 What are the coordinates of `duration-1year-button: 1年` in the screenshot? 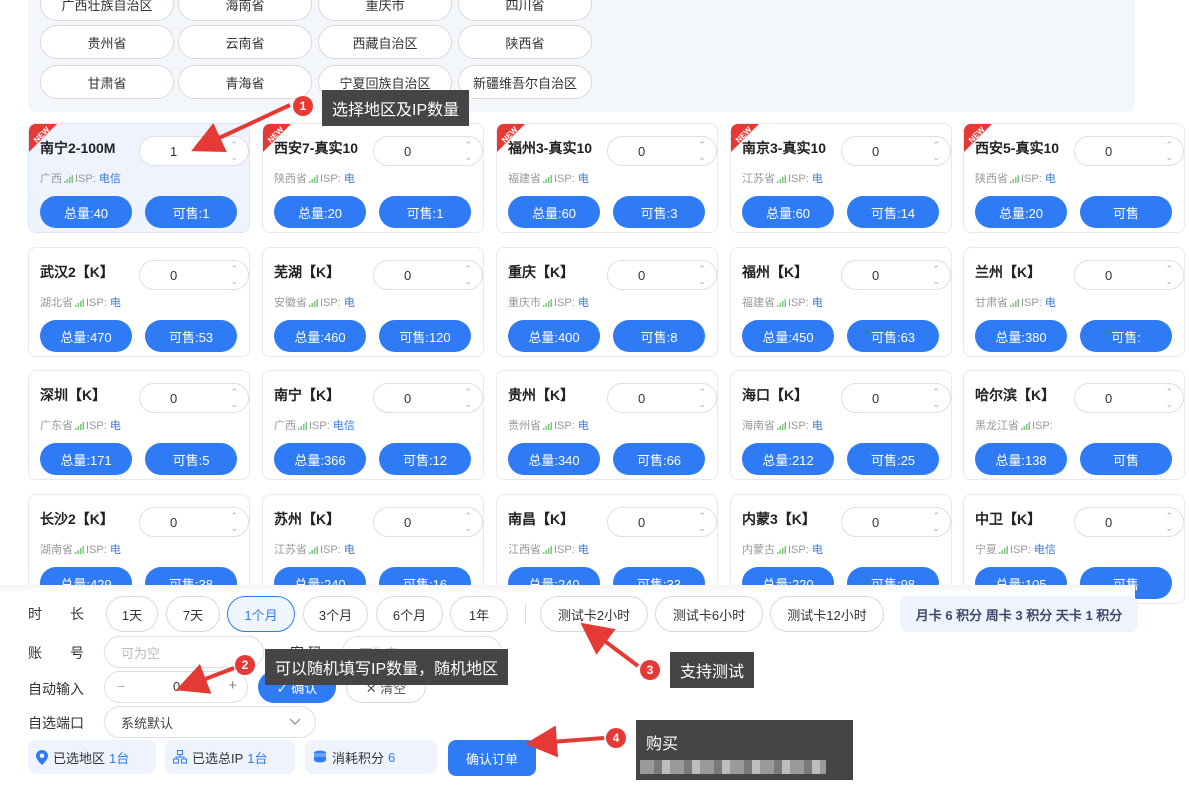 It's located at (479, 614).